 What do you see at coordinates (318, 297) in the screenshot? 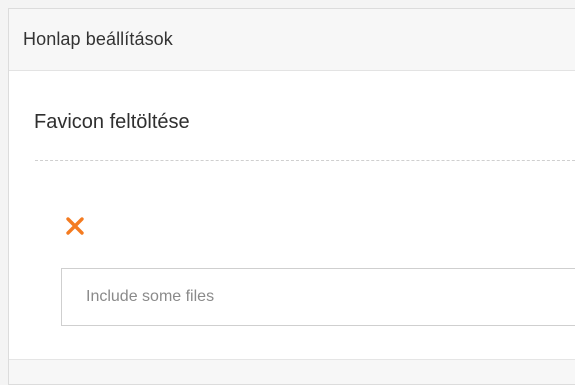
I see `file-upload-input: Include some files` at bounding box center [318, 297].